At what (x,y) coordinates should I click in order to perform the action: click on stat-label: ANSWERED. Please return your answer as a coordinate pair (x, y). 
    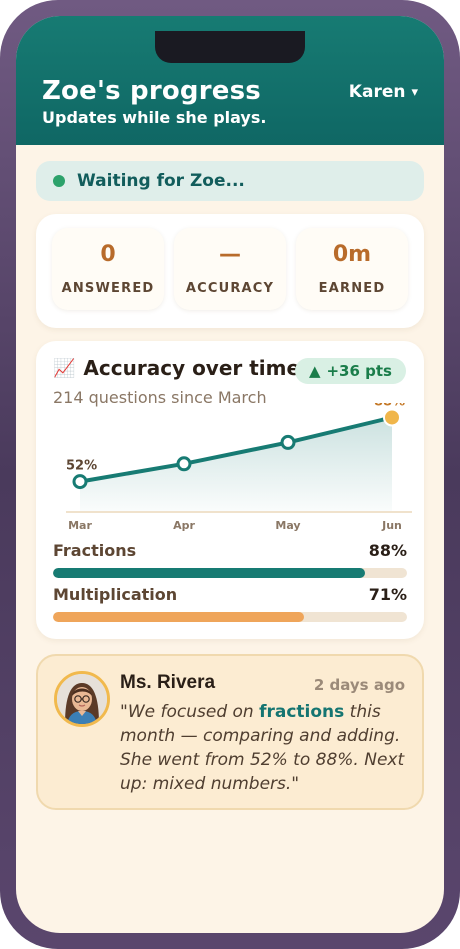
    Looking at the image, I should click on (108, 288).